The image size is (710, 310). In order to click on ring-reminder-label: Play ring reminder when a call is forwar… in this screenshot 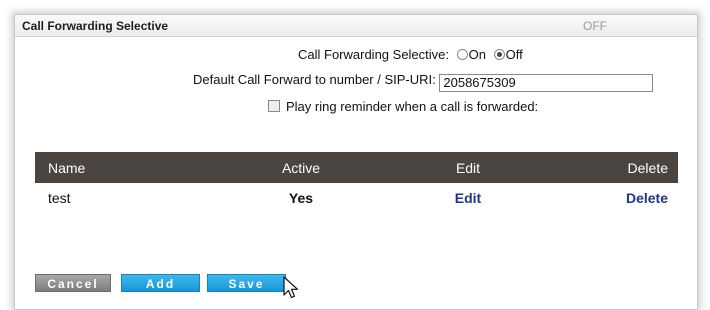, I will do `click(412, 106)`.